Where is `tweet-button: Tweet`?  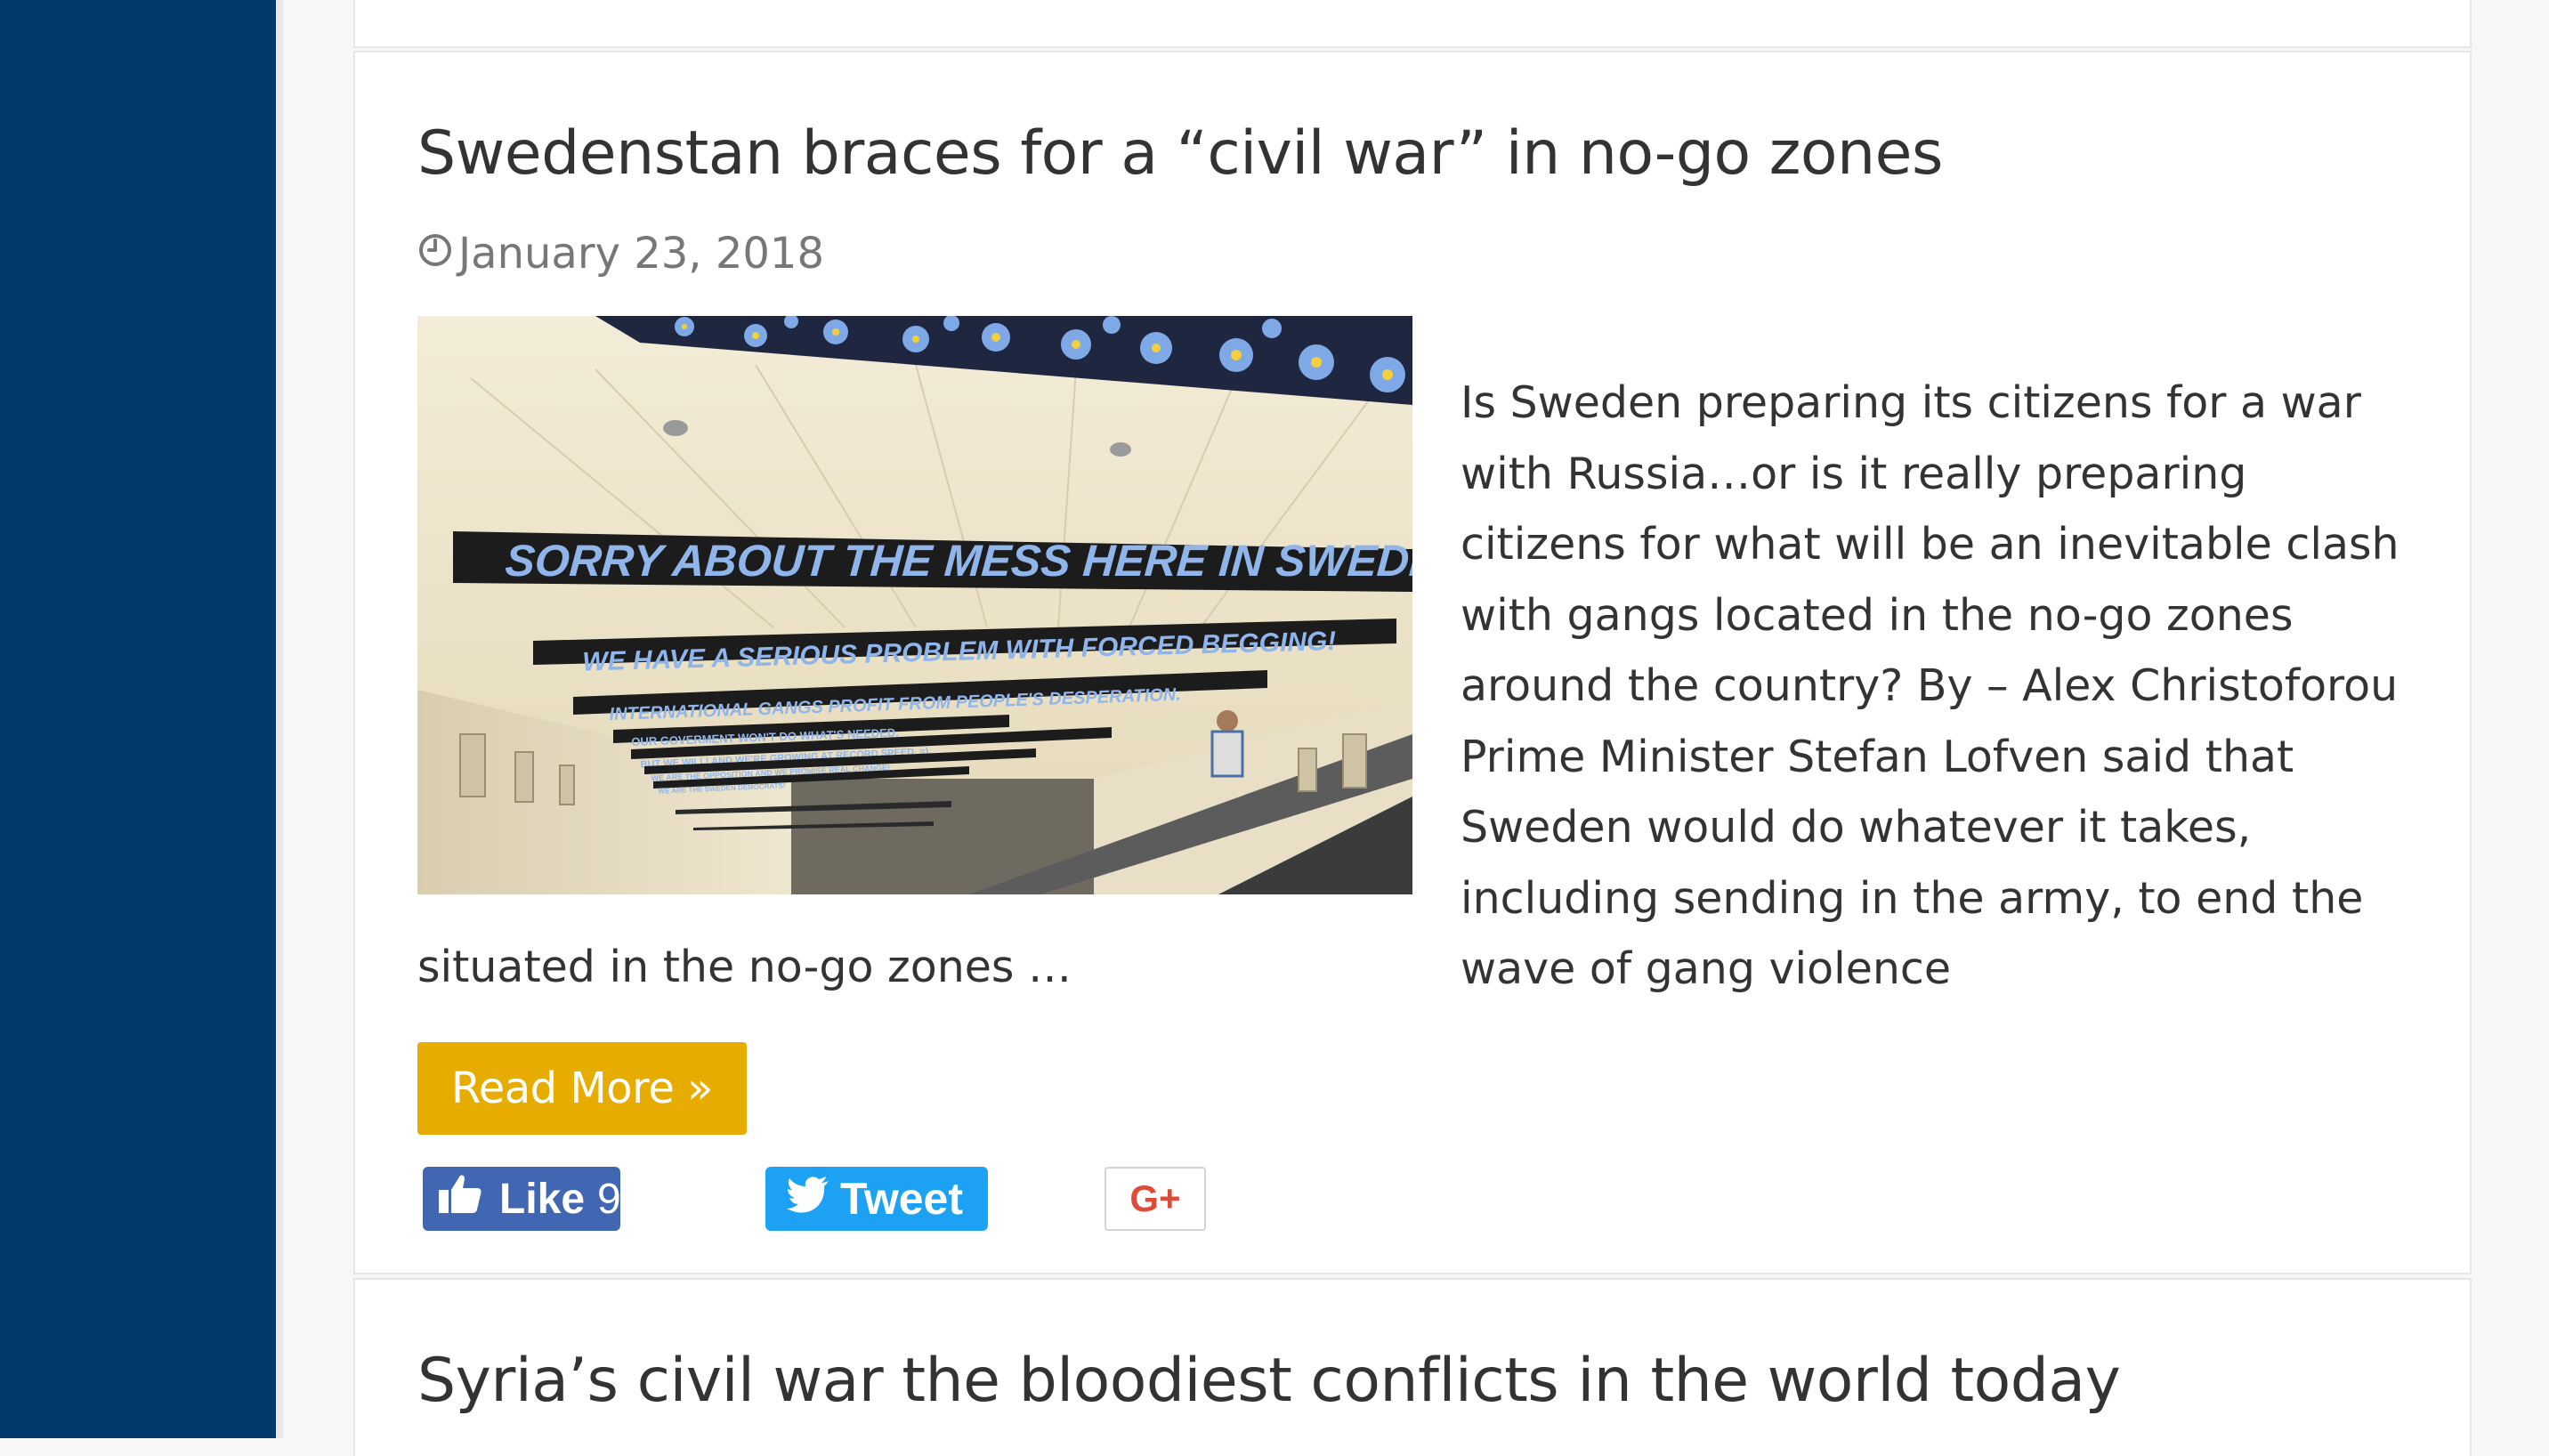
tweet-button: Tweet is located at coordinates (876, 1199).